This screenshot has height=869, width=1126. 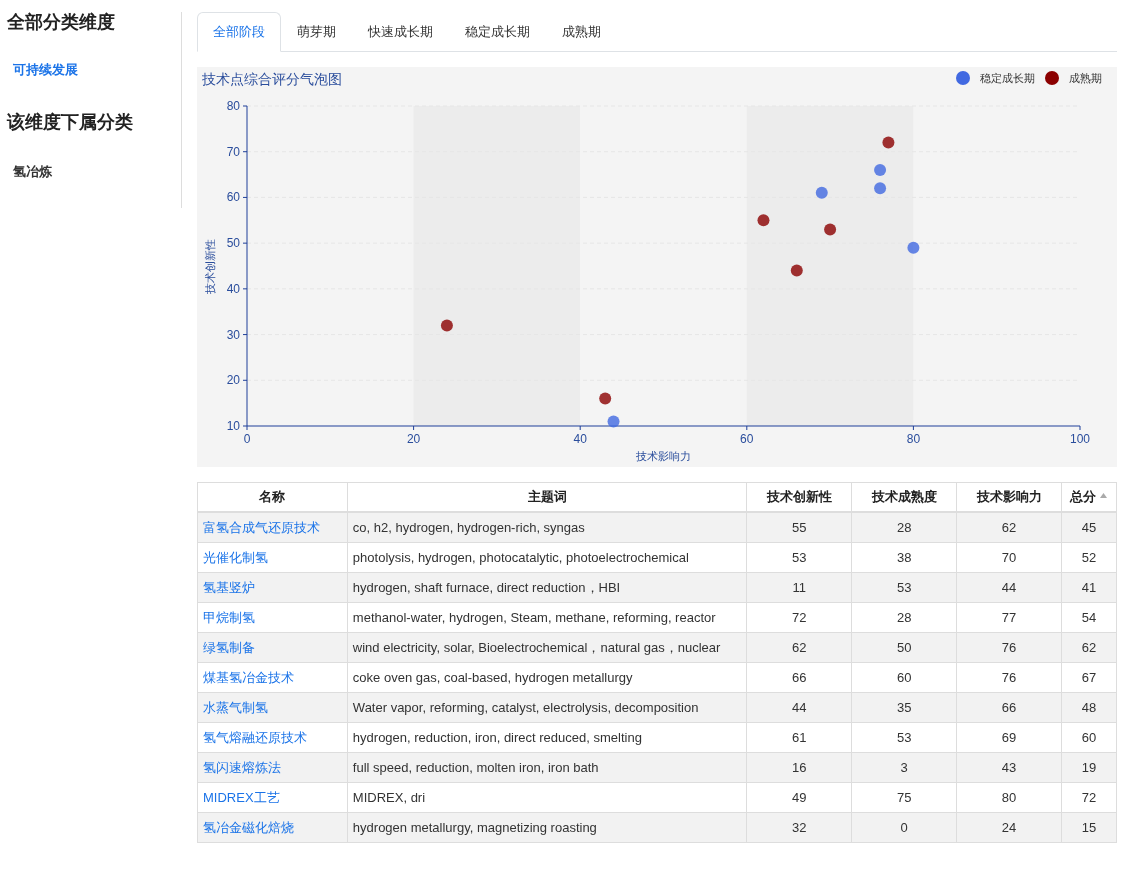 I want to click on name-link: 甲烷制氢, so click(x=229, y=617).